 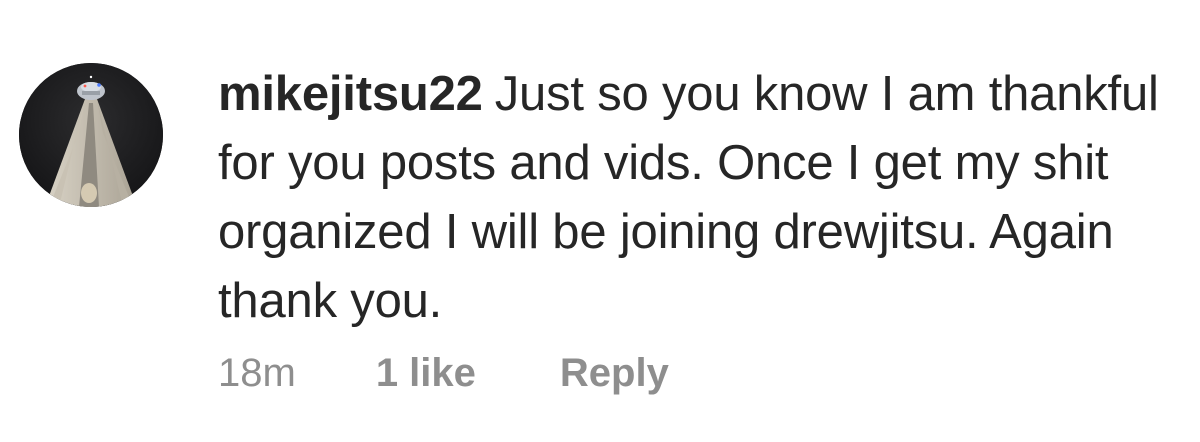 I want to click on profile-photo-tower-icon, so click(x=91, y=135).